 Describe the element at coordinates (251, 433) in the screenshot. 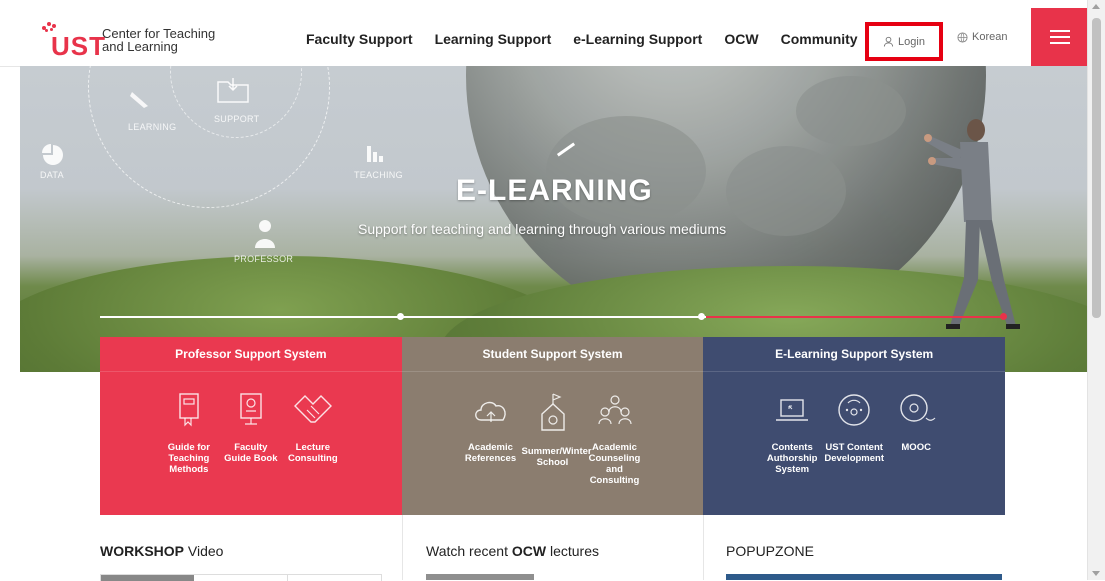

I see `faculty-guide-book-link: Faculty Guide Book` at that location.